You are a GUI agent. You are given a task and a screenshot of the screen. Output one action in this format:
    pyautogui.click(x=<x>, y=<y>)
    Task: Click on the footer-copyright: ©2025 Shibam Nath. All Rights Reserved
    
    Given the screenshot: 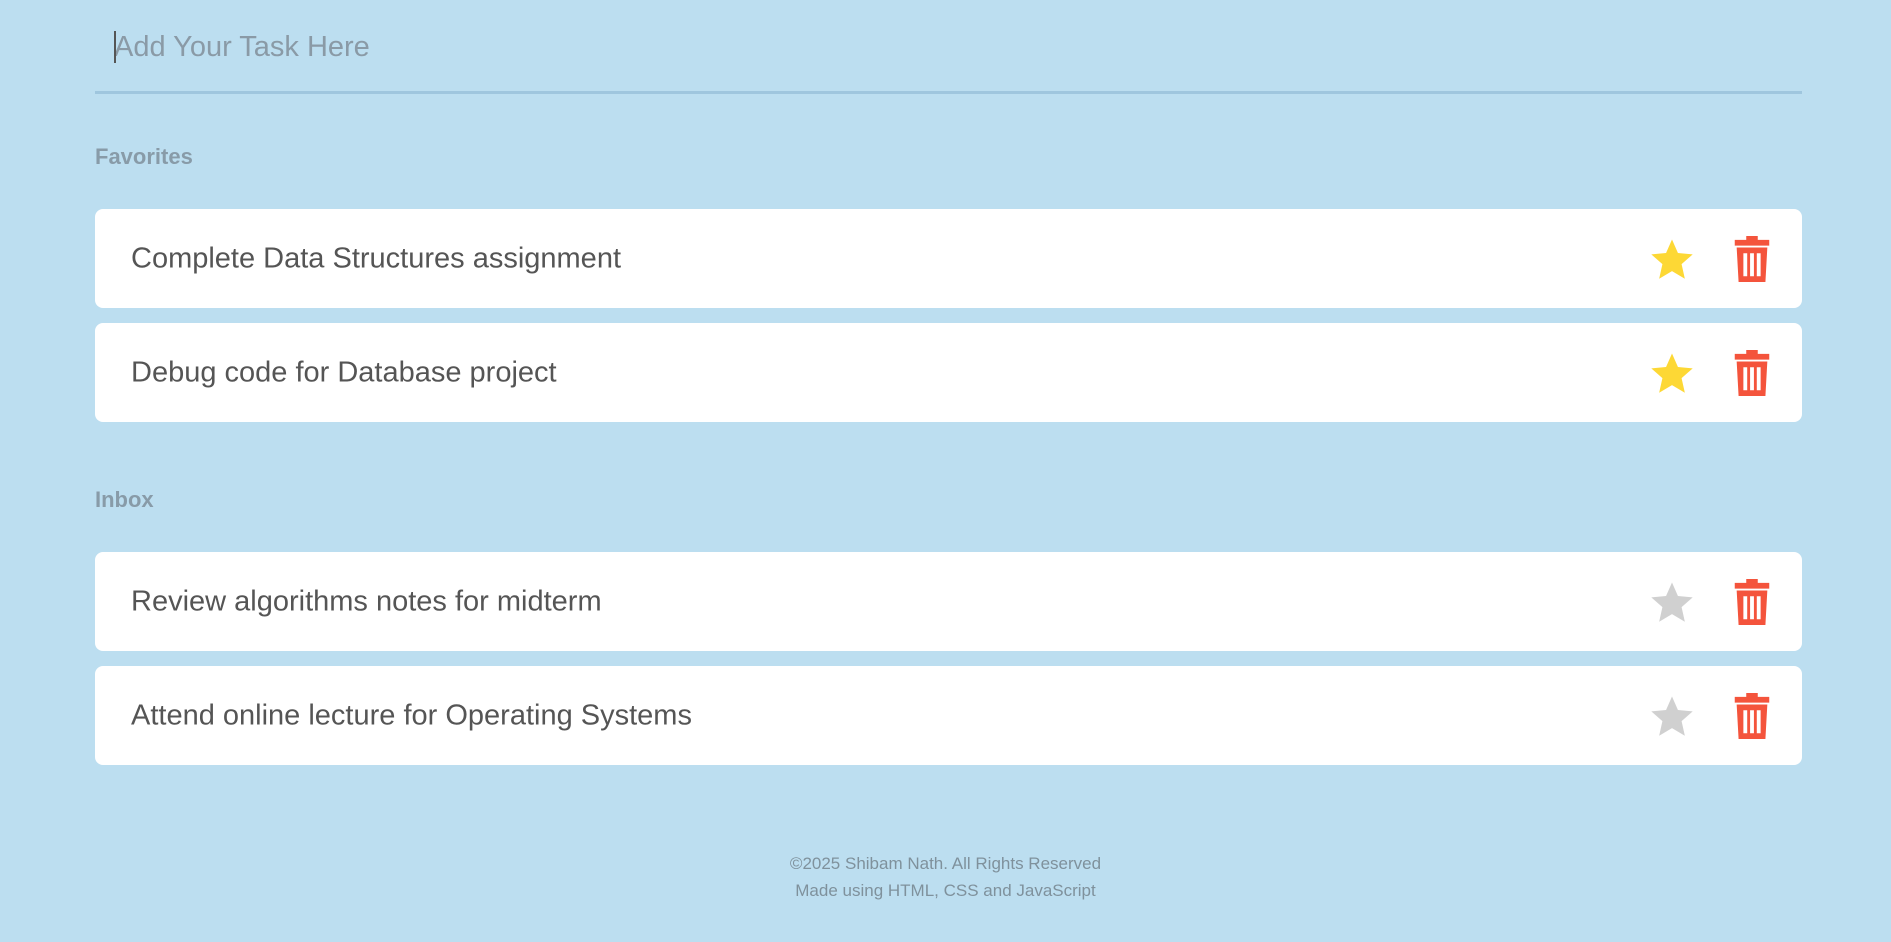 What is the action you would take?
    pyautogui.click(x=945, y=863)
    